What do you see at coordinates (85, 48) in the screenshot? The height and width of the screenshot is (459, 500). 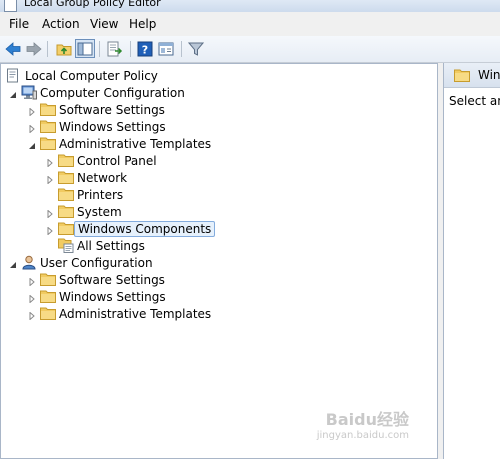 I see `show-hide-tree-icon` at bounding box center [85, 48].